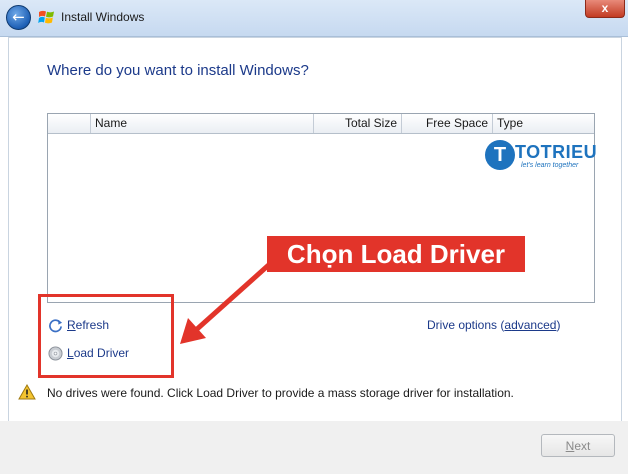  Describe the element at coordinates (556, 152) in the screenshot. I see `totrieu-logo-name: TOTRIEU` at that location.